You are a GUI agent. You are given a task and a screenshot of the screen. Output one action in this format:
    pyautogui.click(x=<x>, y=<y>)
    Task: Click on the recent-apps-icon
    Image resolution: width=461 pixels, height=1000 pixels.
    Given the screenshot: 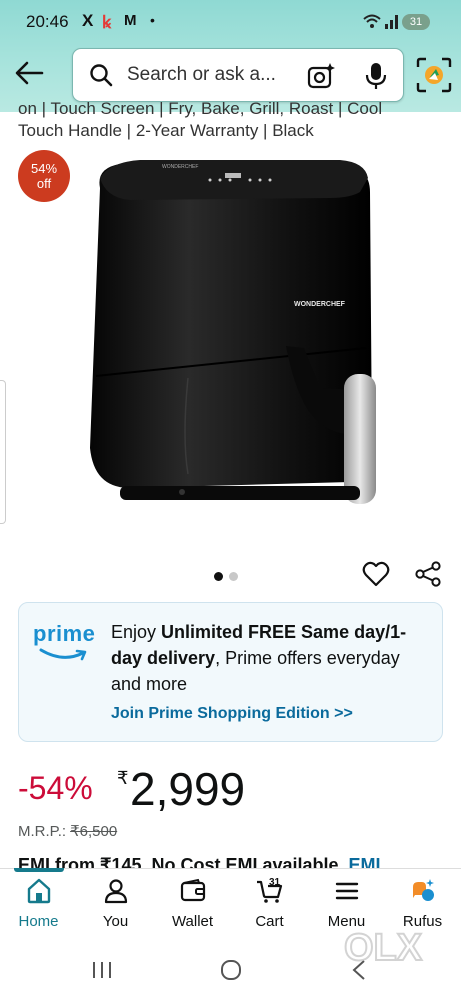 What is the action you would take?
    pyautogui.click(x=102, y=970)
    